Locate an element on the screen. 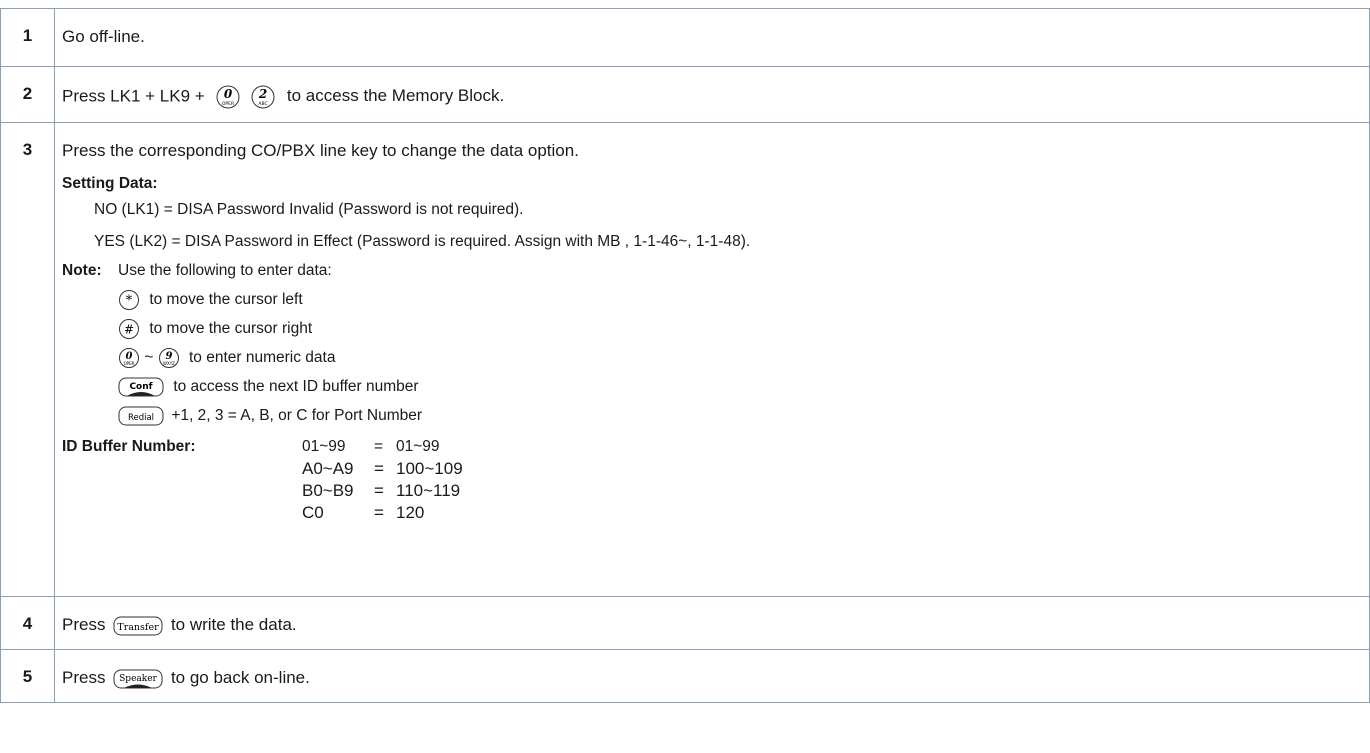  note-item-pound: # to move the cursor right is located at coordinates (715, 328).